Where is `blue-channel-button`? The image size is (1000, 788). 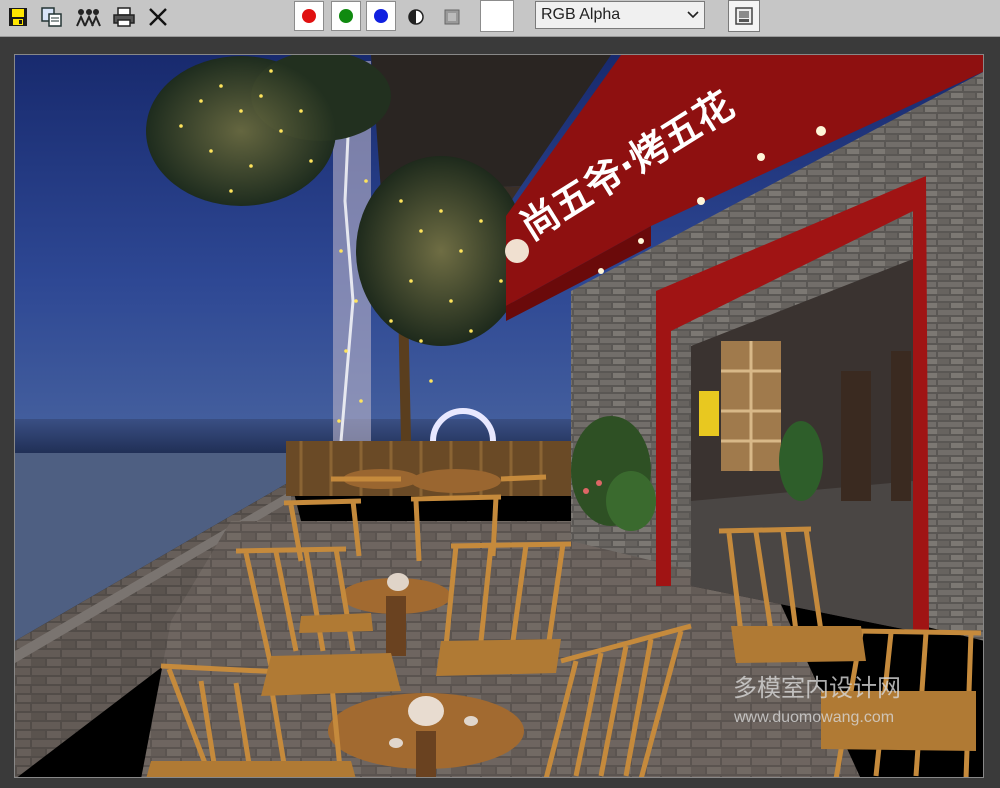 blue-channel-button is located at coordinates (381, 16).